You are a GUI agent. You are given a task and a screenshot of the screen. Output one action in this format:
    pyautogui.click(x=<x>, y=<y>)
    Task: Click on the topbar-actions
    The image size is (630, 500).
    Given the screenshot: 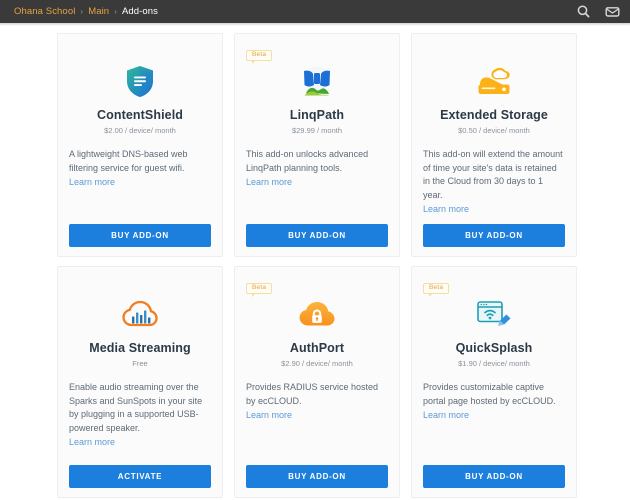 What is the action you would take?
    pyautogui.click(x=598, y=11)
    